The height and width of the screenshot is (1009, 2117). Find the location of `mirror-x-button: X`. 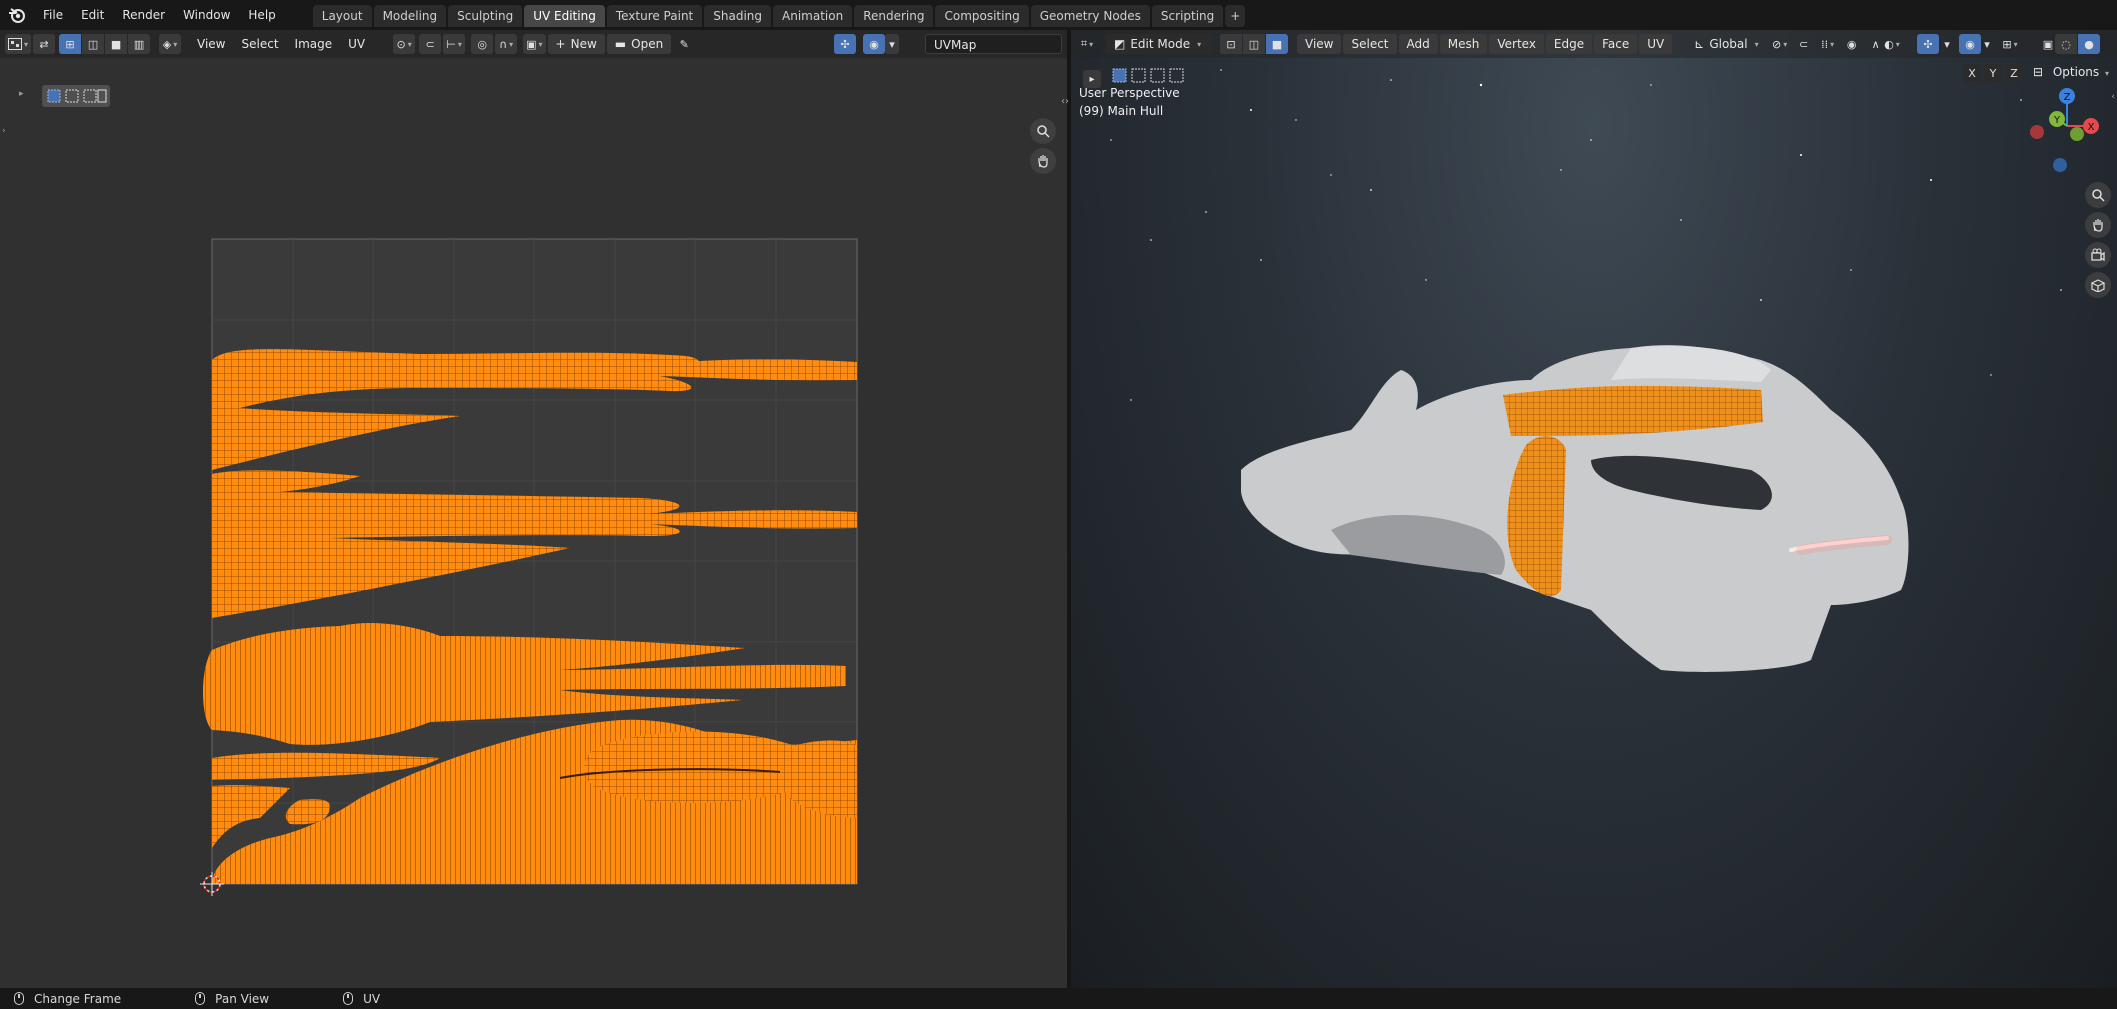

mirror-x-button: X is located at coordinates (1972, 73).